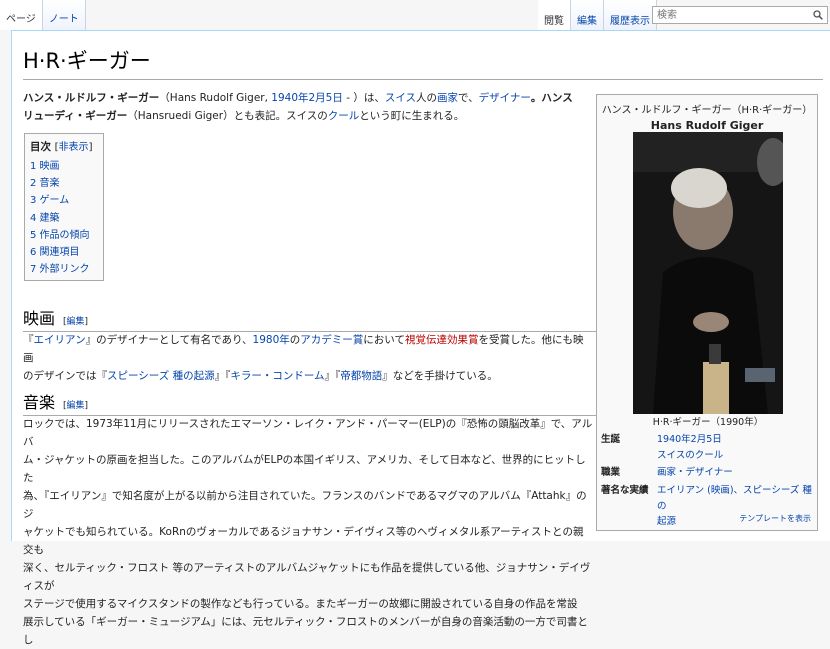  I want to click on infobox-key: 職業, so click(611, 472).